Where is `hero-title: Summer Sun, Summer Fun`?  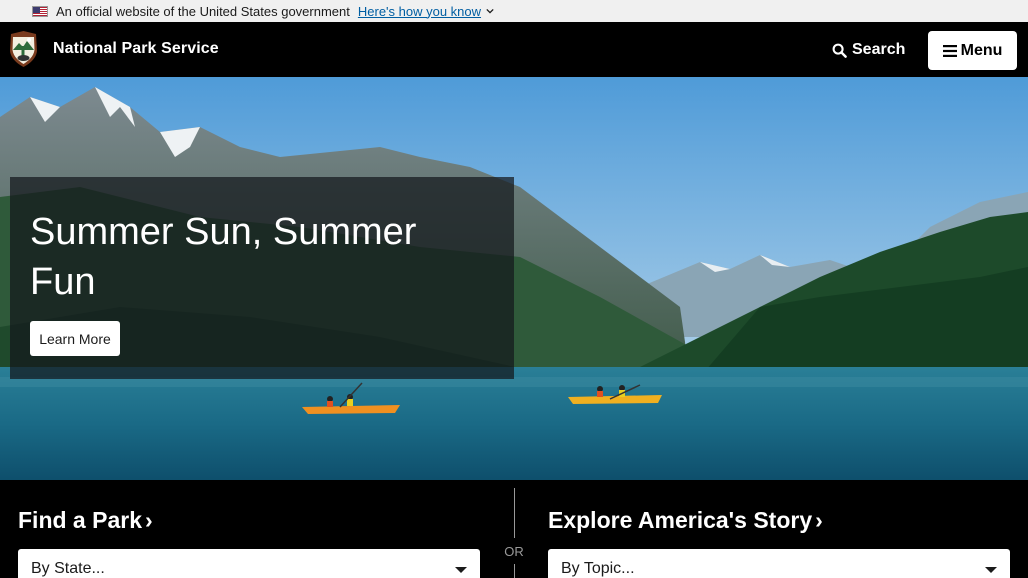
hero-title: Summer Sun, Summer Fun is located at coordinates (223, 257).